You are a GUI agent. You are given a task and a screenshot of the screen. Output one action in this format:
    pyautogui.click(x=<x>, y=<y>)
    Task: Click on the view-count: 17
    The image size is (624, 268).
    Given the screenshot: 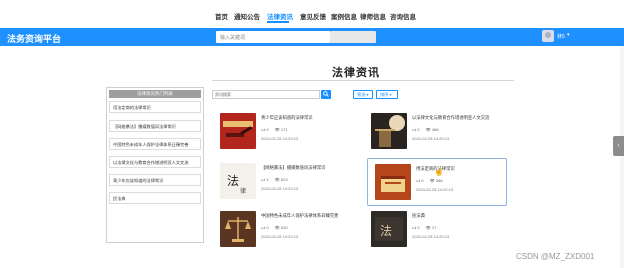 What is the action you would take?
    pyautogui.click(x=434, y=227)
    